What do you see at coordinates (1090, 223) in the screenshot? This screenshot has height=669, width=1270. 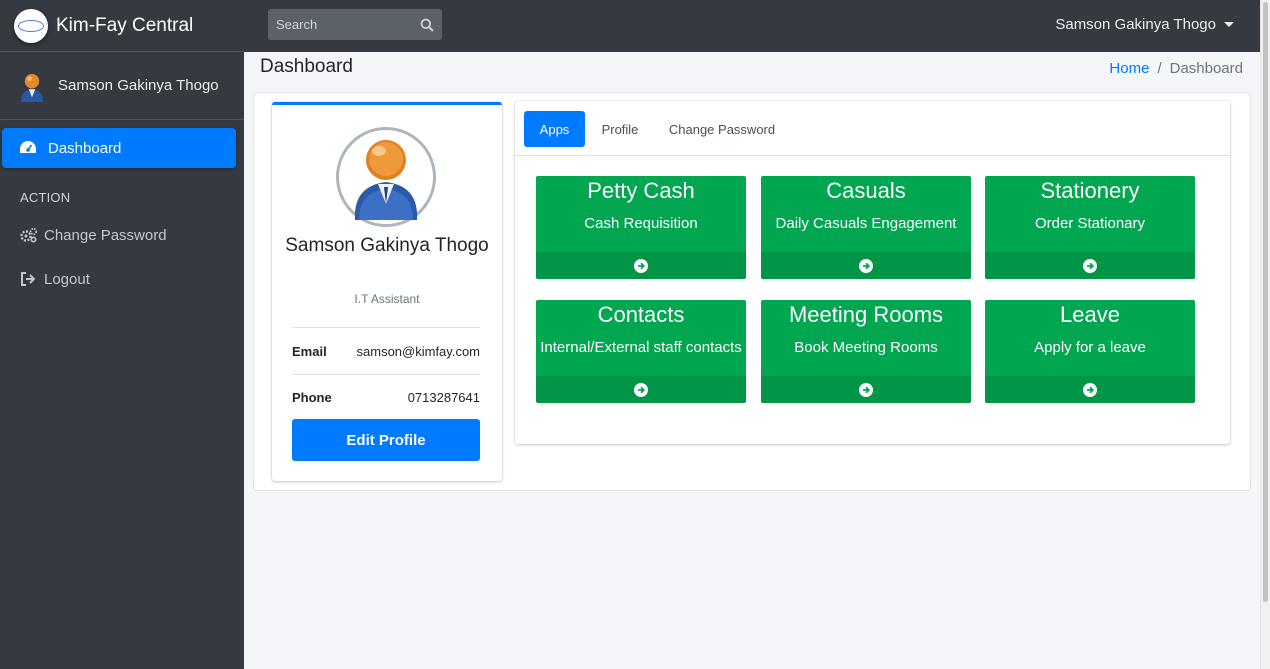 I see `app-tile-subtitle: Order Stationary` at bounding box center [1090, 223].